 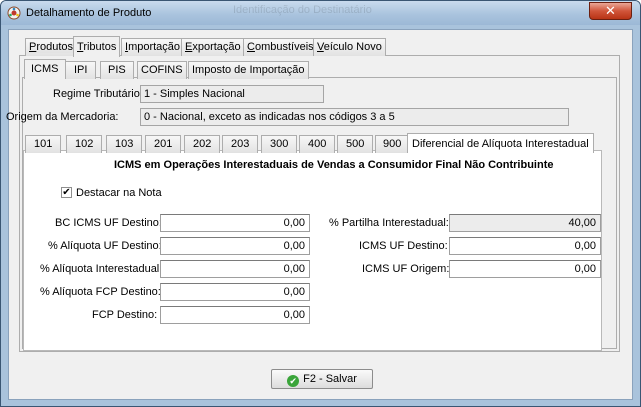 I want to click on tab-csosn-103-label: 103, so click(x=124, y=144).